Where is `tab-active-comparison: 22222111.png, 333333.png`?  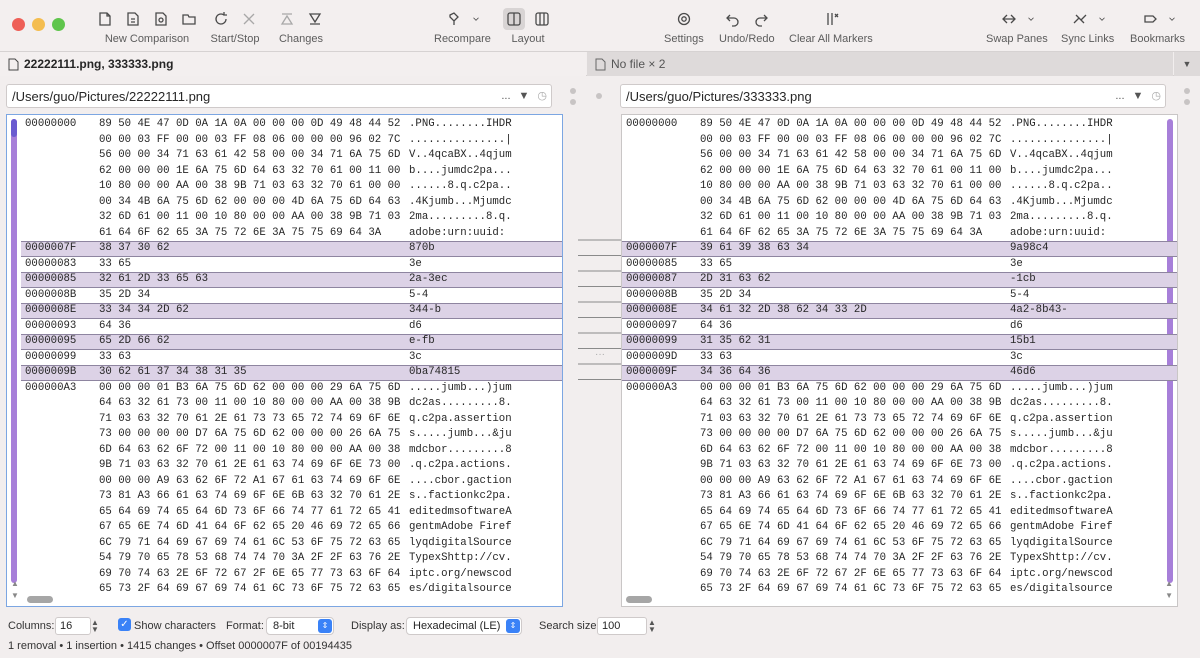 tab-active-comparison: 22222111.png, 333333.png is located at coordinates (293, 64).